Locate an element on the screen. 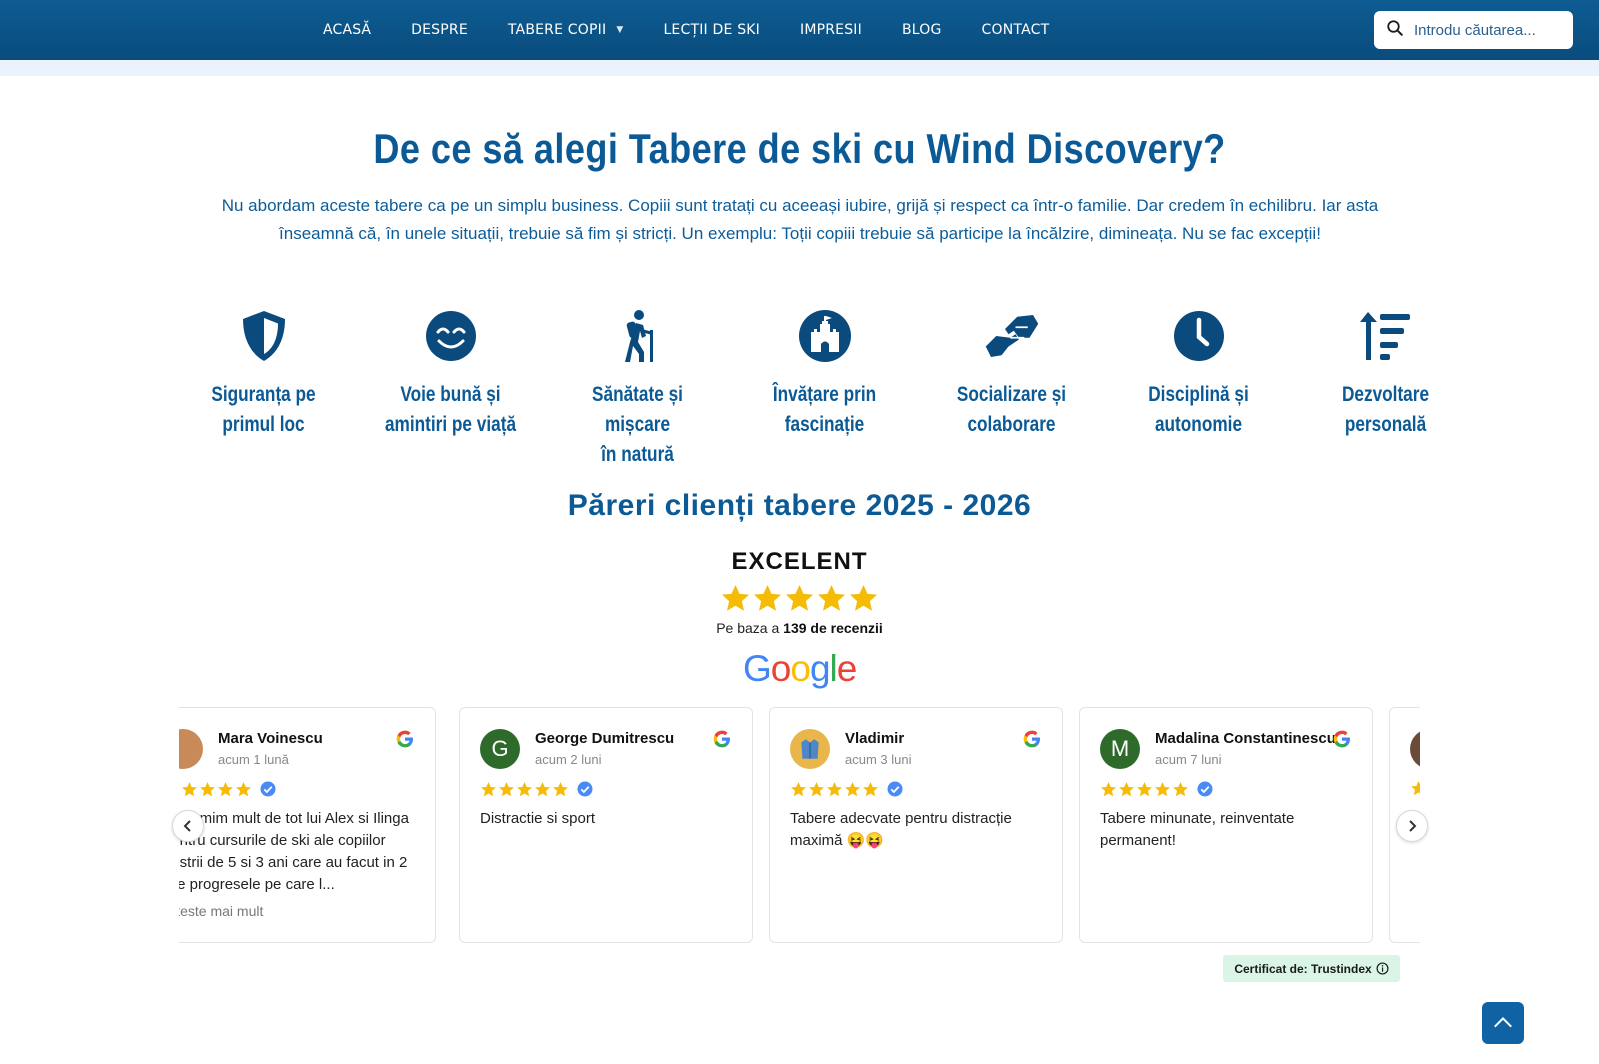  trustindex-certificate: Certificat de: Trustindex is located at coordinates (1311, 968).